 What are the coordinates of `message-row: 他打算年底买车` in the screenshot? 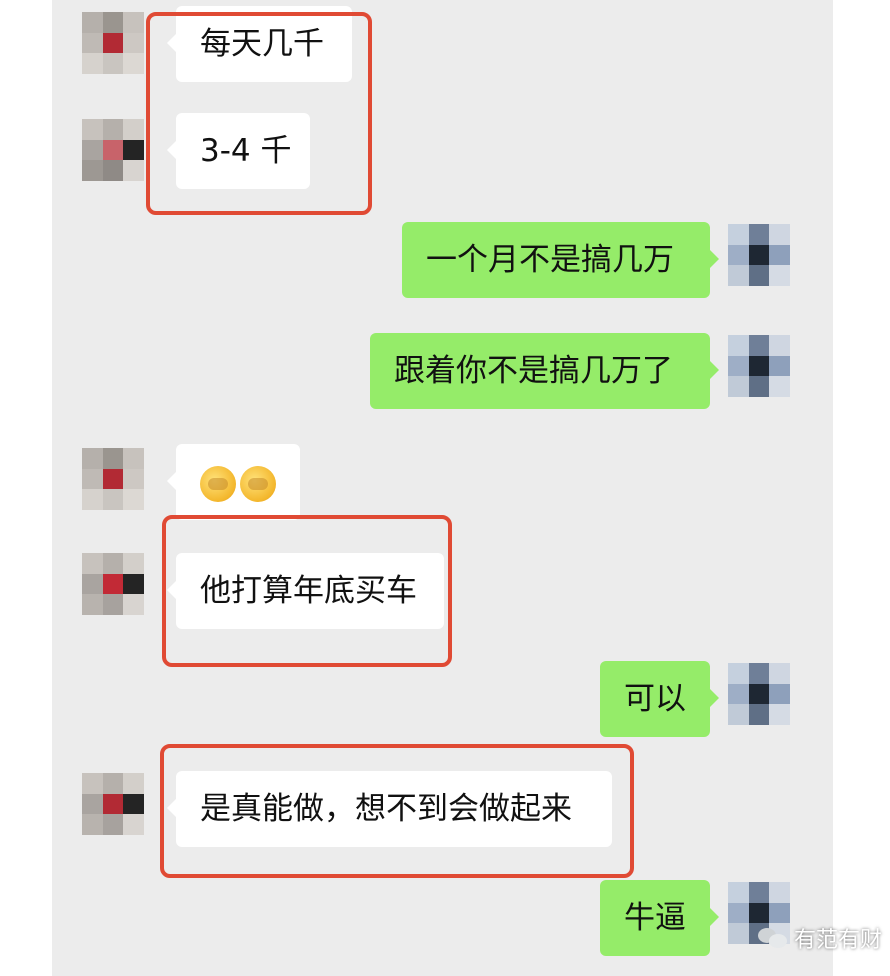 It's located at (442, 593).